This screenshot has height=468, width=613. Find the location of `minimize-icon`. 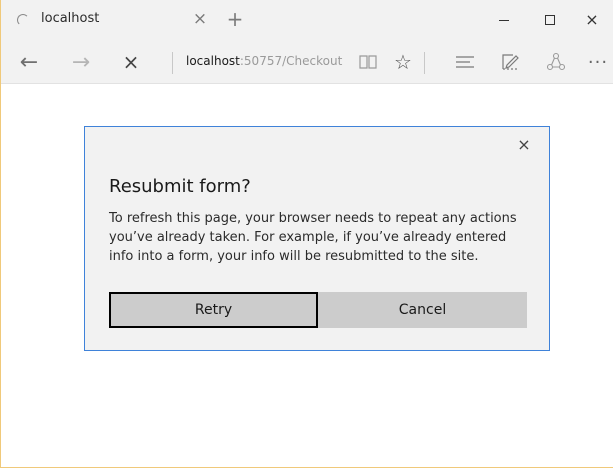

minimize-icon is located at coordinates (504, 20).